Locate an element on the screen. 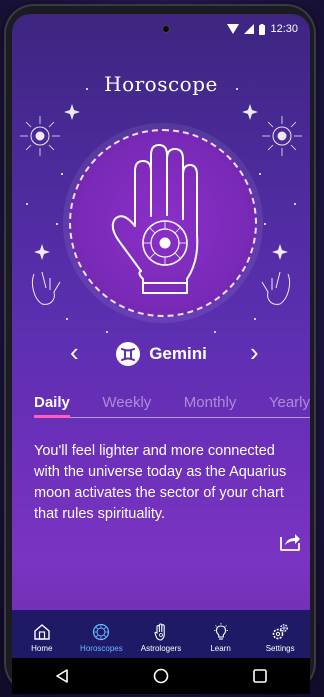 Image resolution: width=324 pixels, height=697 pixels. nav-home: Home is located at coordinates (42, 638).